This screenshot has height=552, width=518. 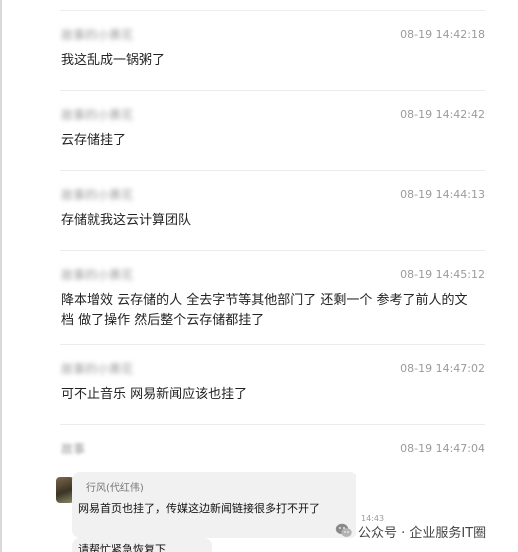 I want to click on chat-sender-name: 行风(代红伟), so click(x=115, y=488).